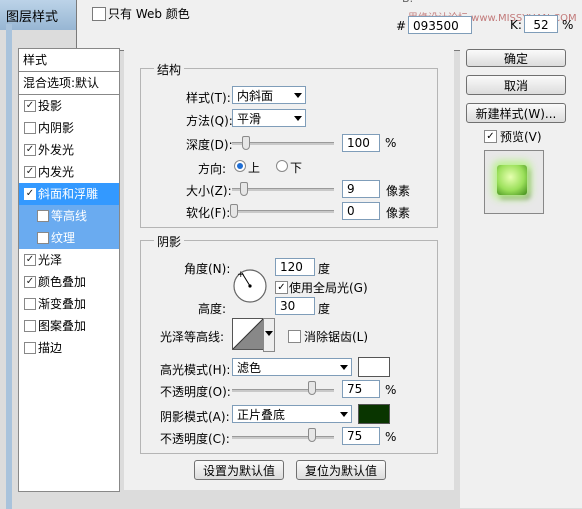 This screenshot has width=582, height=509. Describe the element at coordinates (361, 389) in the screenshot. I see `highlight-opacity-input: 75` at that location.